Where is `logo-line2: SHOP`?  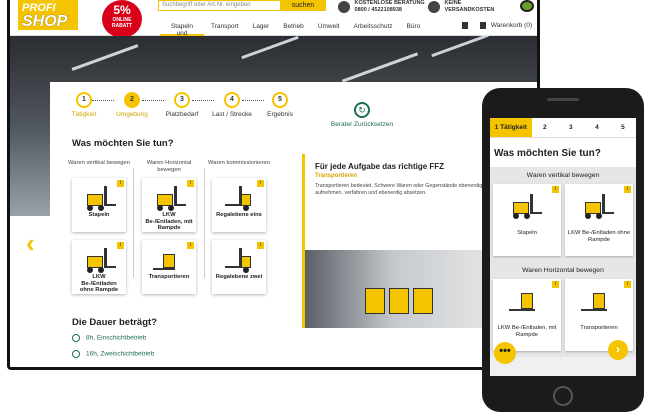 logo-line2: SHOP is located at coordinates (45, 21).